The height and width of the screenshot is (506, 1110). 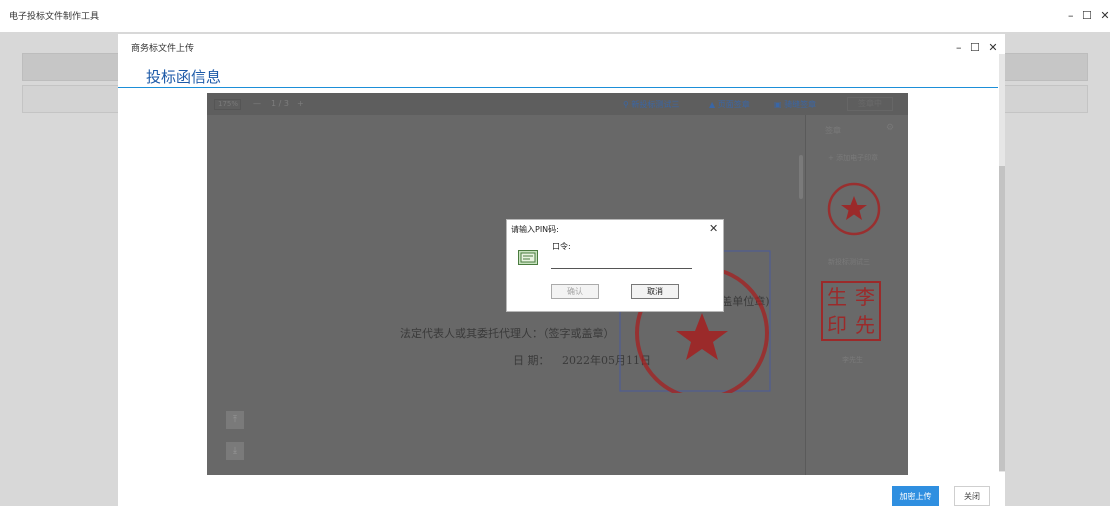 I want to click on page-stamp-label: 页面签章, so click(x=733, y=104).